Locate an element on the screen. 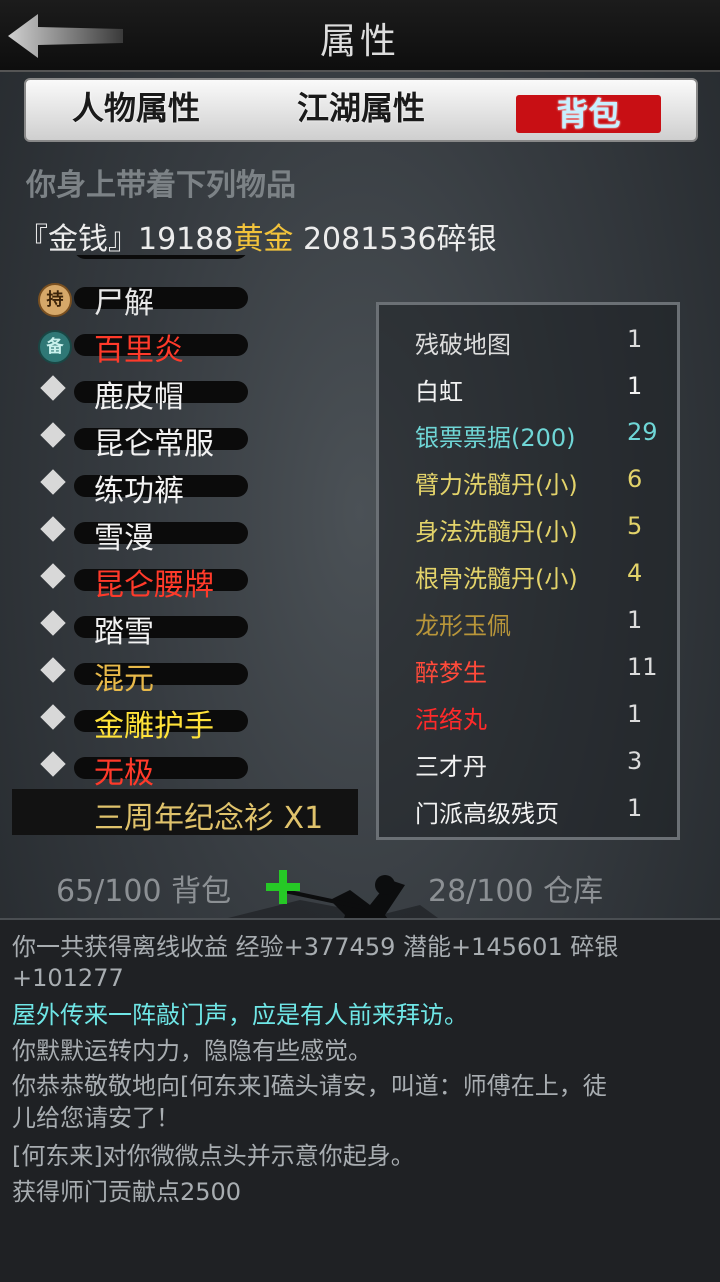  backpack-count: 65/100 背包 is located at coordinates (144, 891).